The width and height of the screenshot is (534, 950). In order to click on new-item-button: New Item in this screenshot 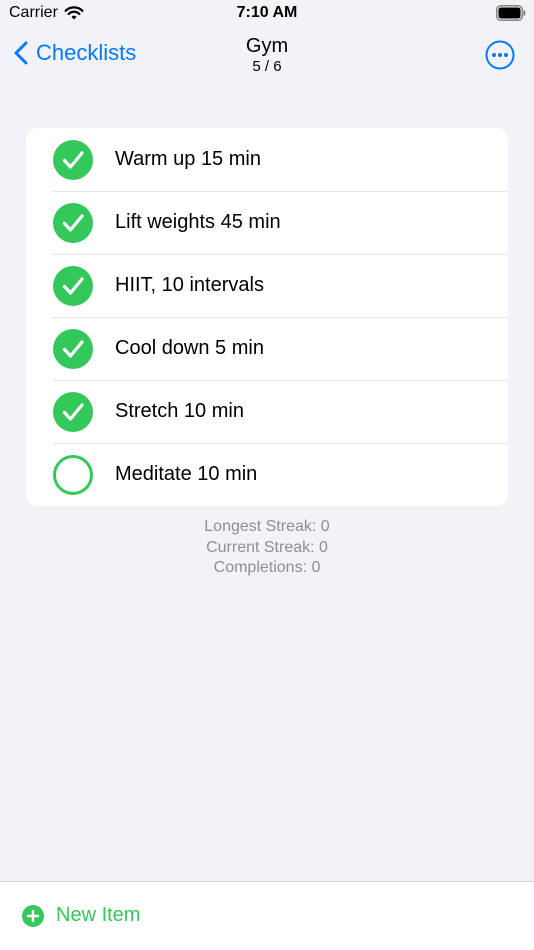, I will do `click(81, 915)`.